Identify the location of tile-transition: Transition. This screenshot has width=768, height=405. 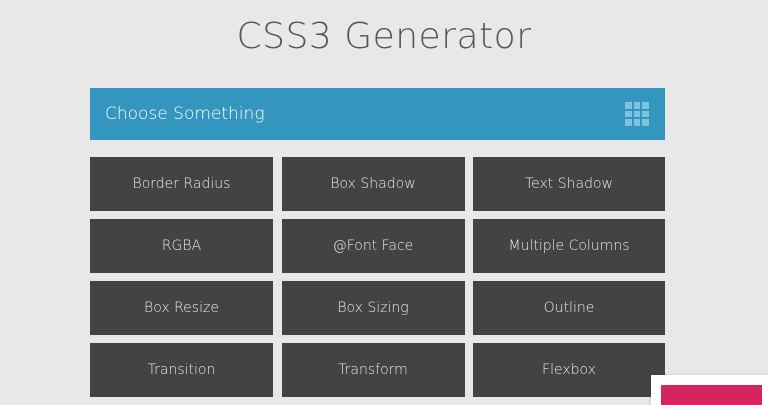
(181, 370).